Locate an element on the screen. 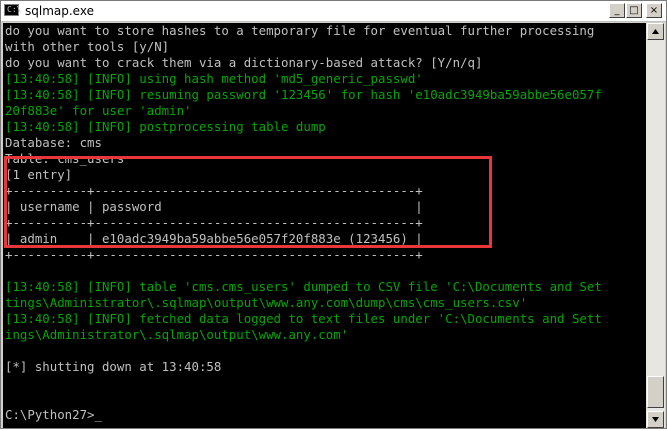 The image size is (667, 431). minimize-button: _ is located at coordinates (617, 10).